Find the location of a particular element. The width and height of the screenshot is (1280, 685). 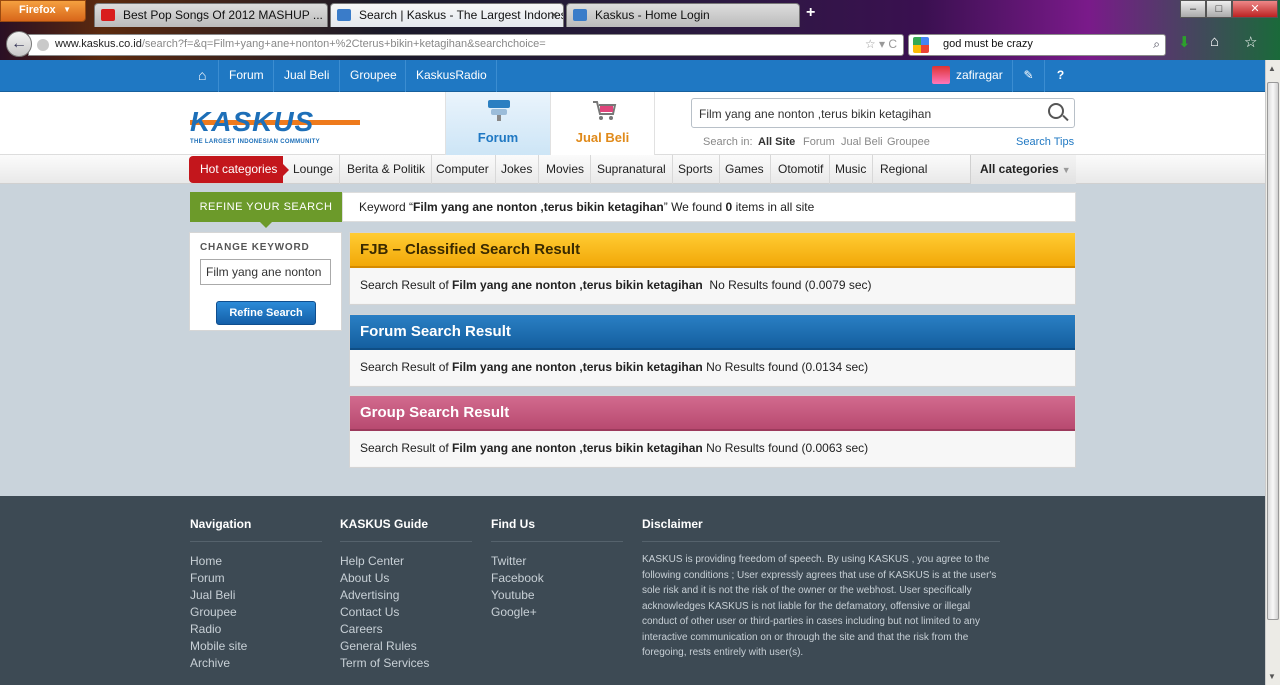

footer-link-groupee: Groupee is located at coordinates (213, 612).